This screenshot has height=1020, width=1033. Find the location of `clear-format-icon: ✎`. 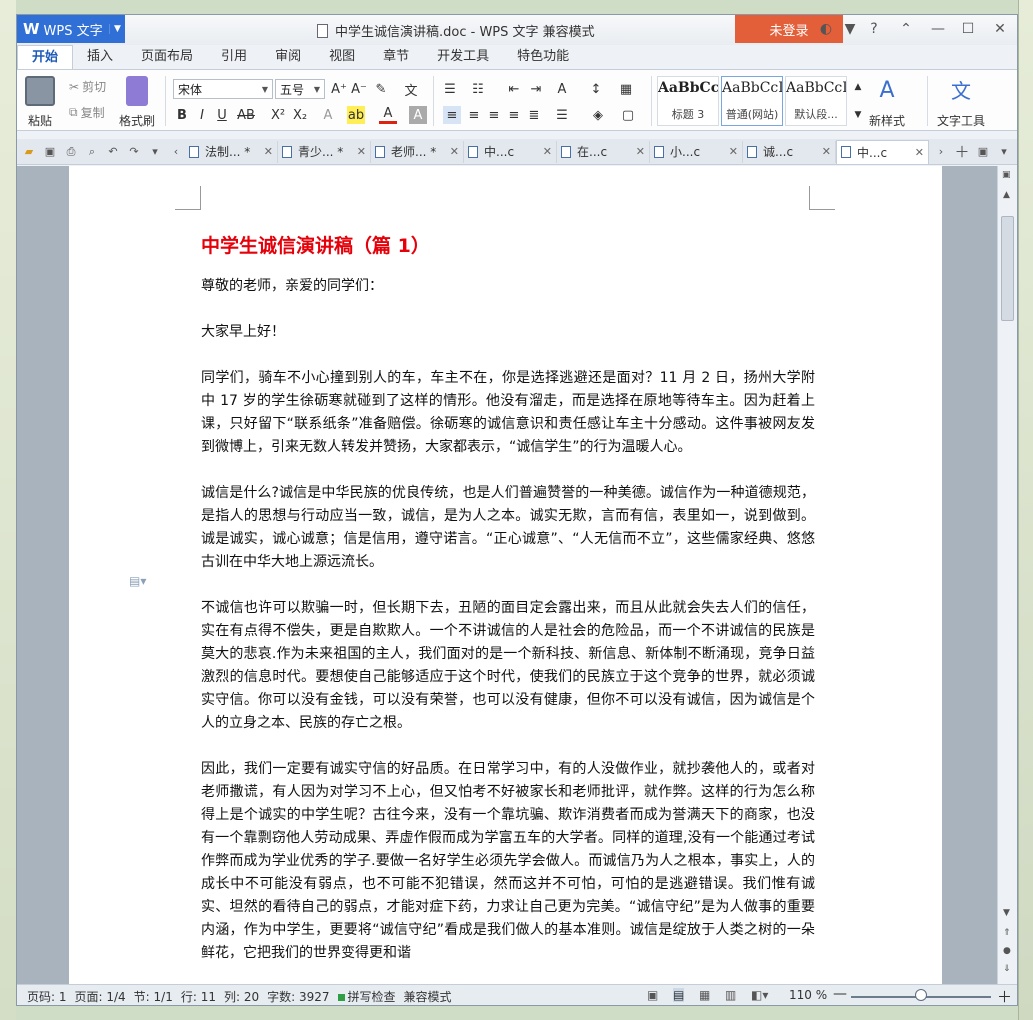

clear-format-icon: ✎ is located at coordinates (381, 89).